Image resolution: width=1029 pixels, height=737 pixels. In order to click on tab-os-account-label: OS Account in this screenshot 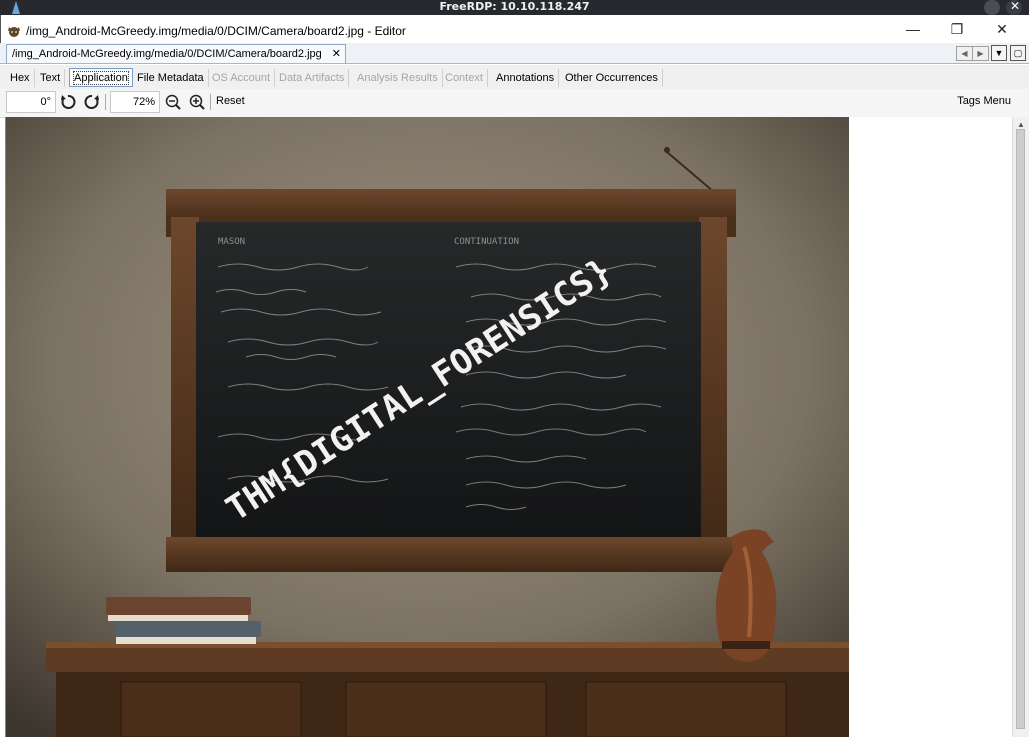, I will do `click(241, 78)`.